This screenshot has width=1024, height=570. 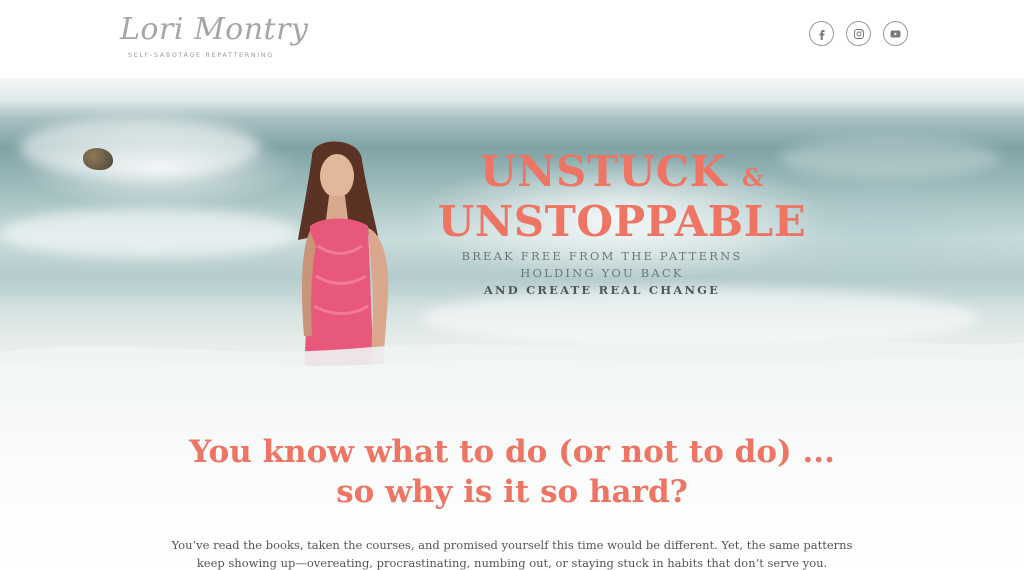 I want to click on facebook-link, so click(x=821, y=33).